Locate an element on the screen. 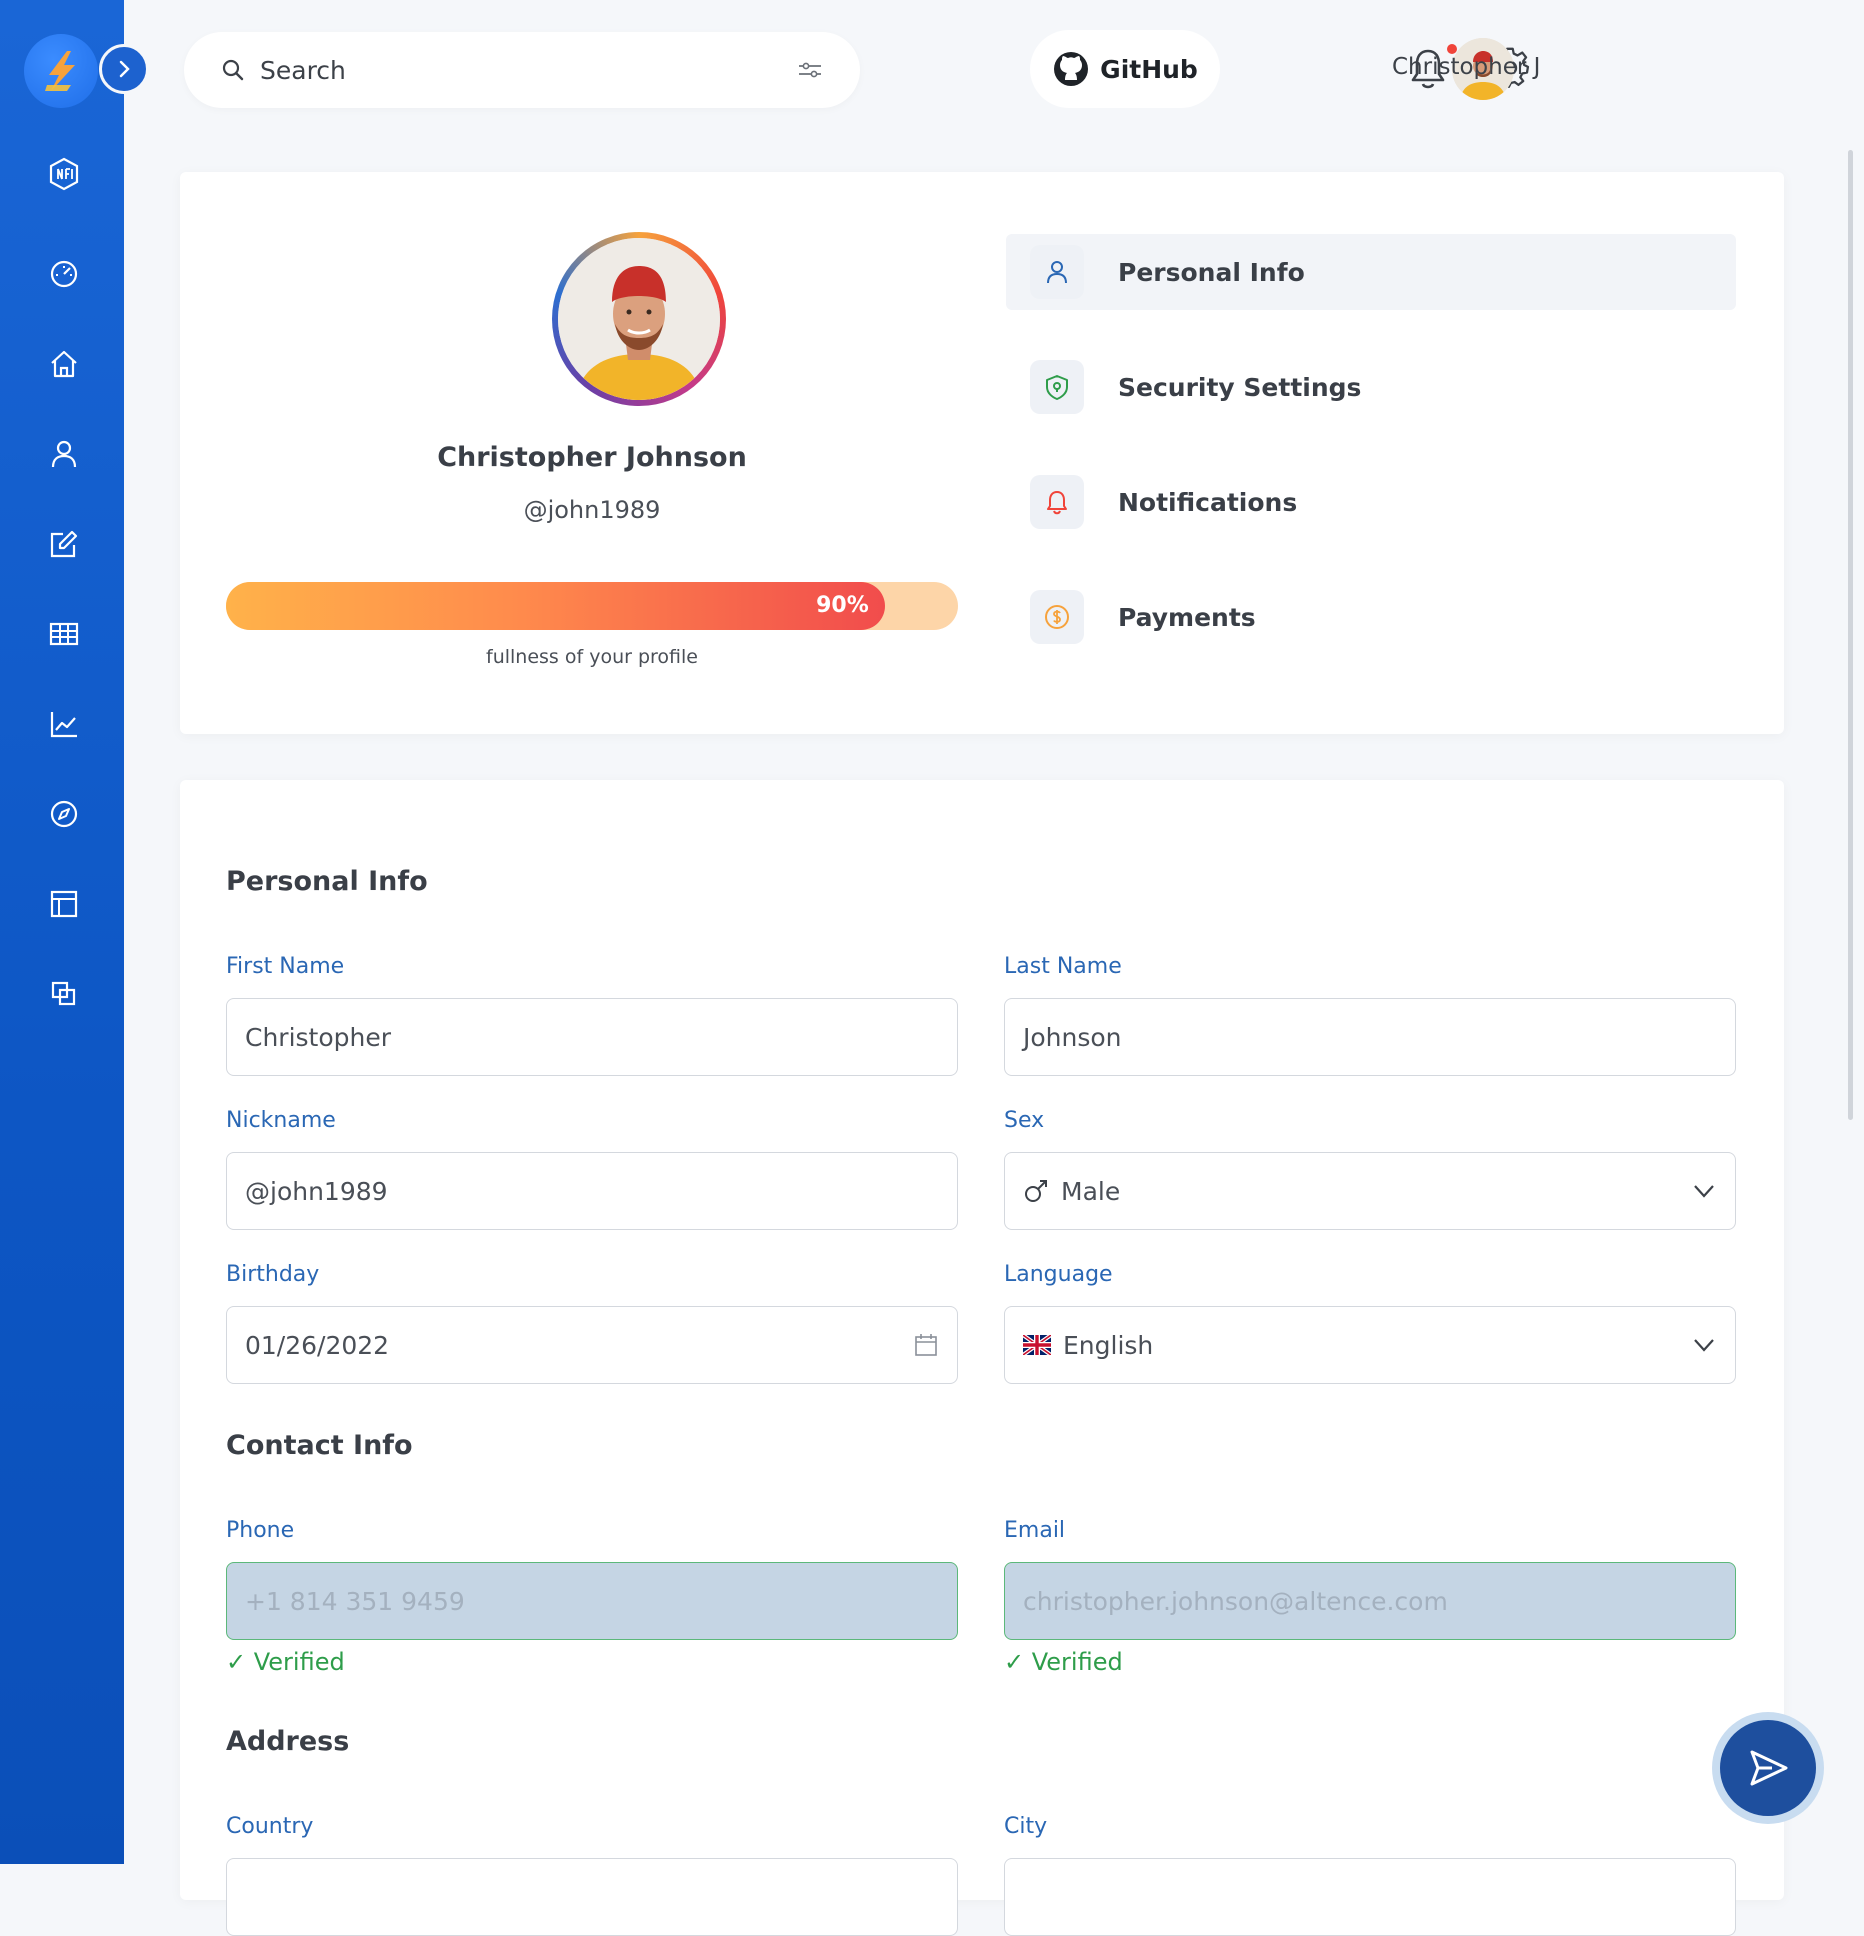 This screenshot has width=1864, height=1936. last-name-label: Last Name is located at coordinates (1063, 966).